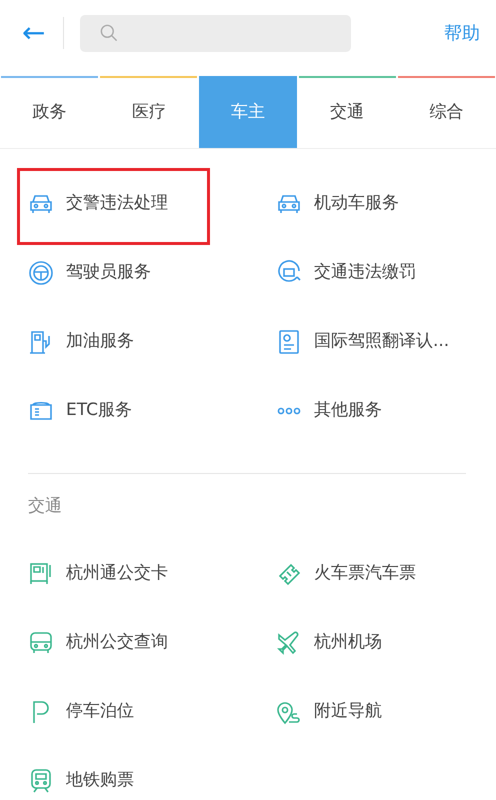  Describe the element at coordinates (348, 712) in the screenshot. I see `service-link: 附近导航` at that location.